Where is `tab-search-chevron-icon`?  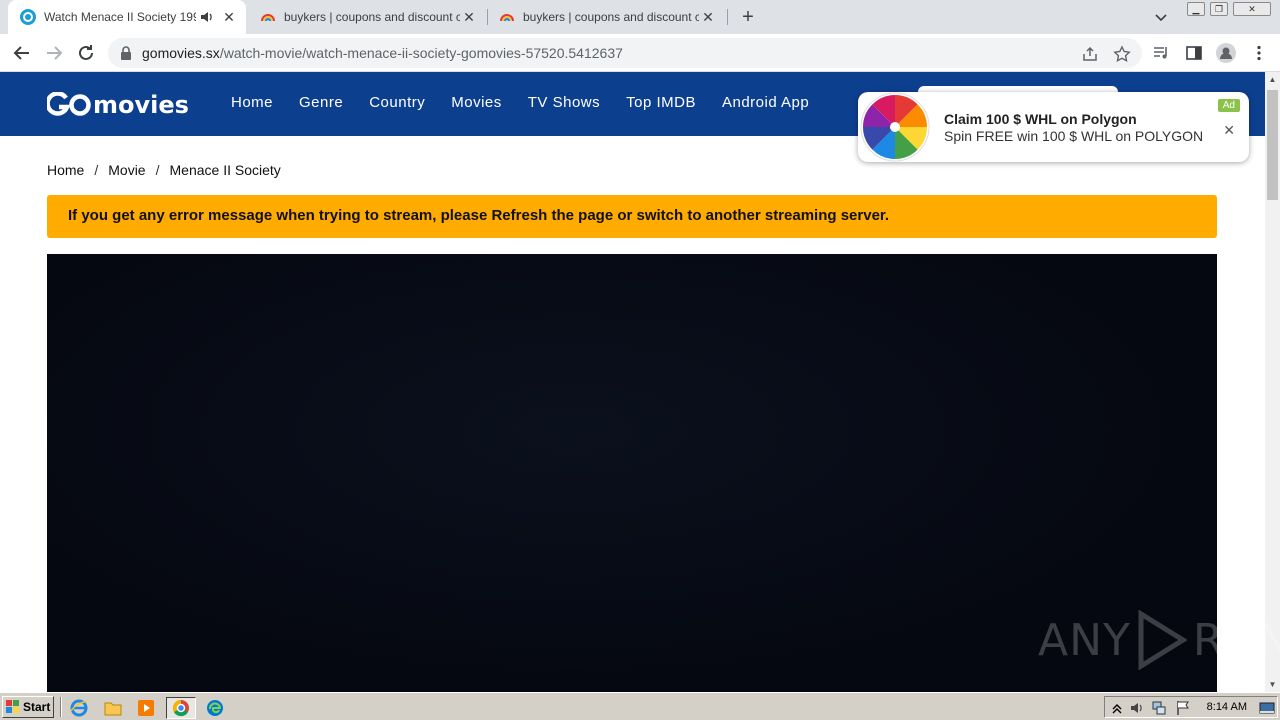 tab-search-chevron-icon is located at coordinates (1161, 17).